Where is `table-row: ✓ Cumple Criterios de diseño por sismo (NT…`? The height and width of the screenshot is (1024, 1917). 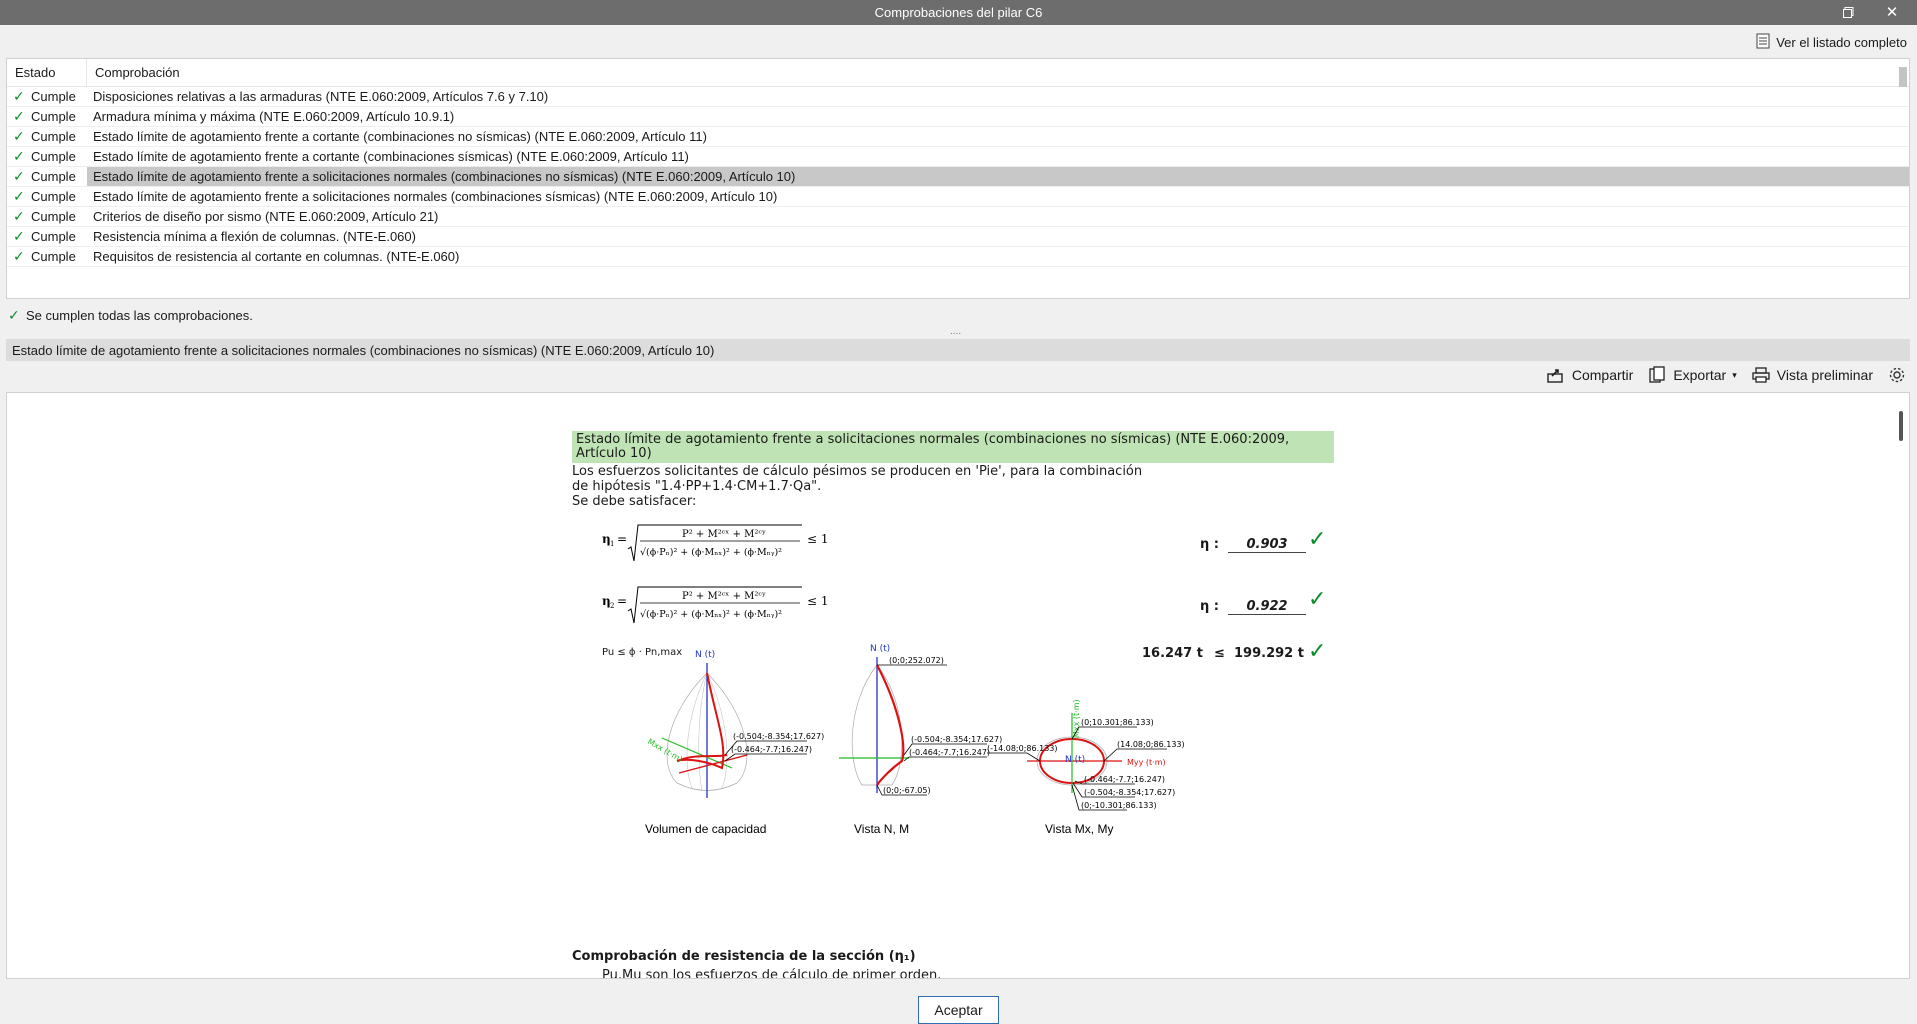
table-row: ✓ Cumple Criterios de diseño por sismo (NT… is located at coordinates (958, 217).